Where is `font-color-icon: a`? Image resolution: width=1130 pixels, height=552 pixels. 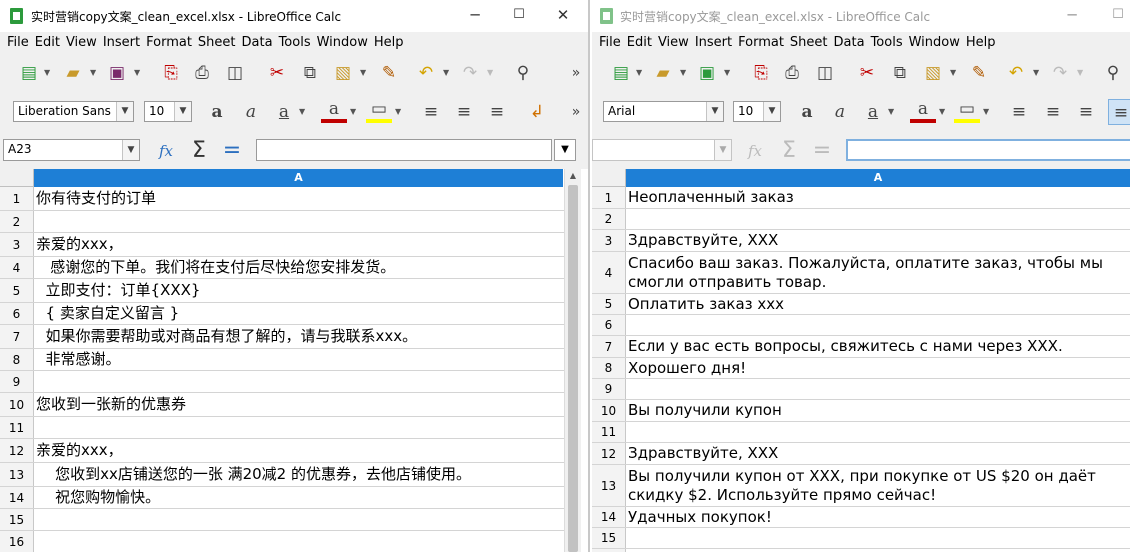 font-color-icon: a is located at coordinates (334, 111).